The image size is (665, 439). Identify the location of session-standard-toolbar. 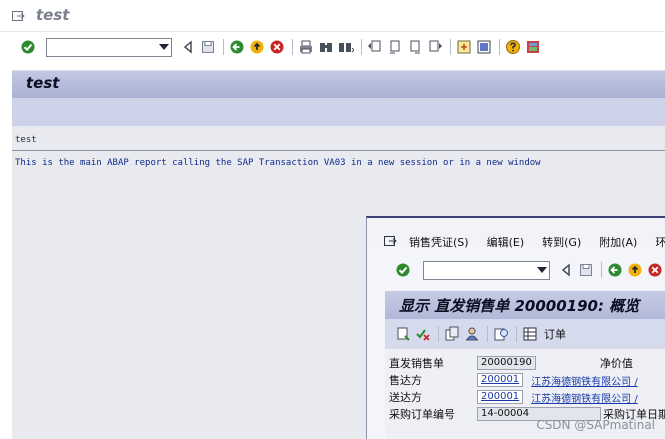
(530, 270).